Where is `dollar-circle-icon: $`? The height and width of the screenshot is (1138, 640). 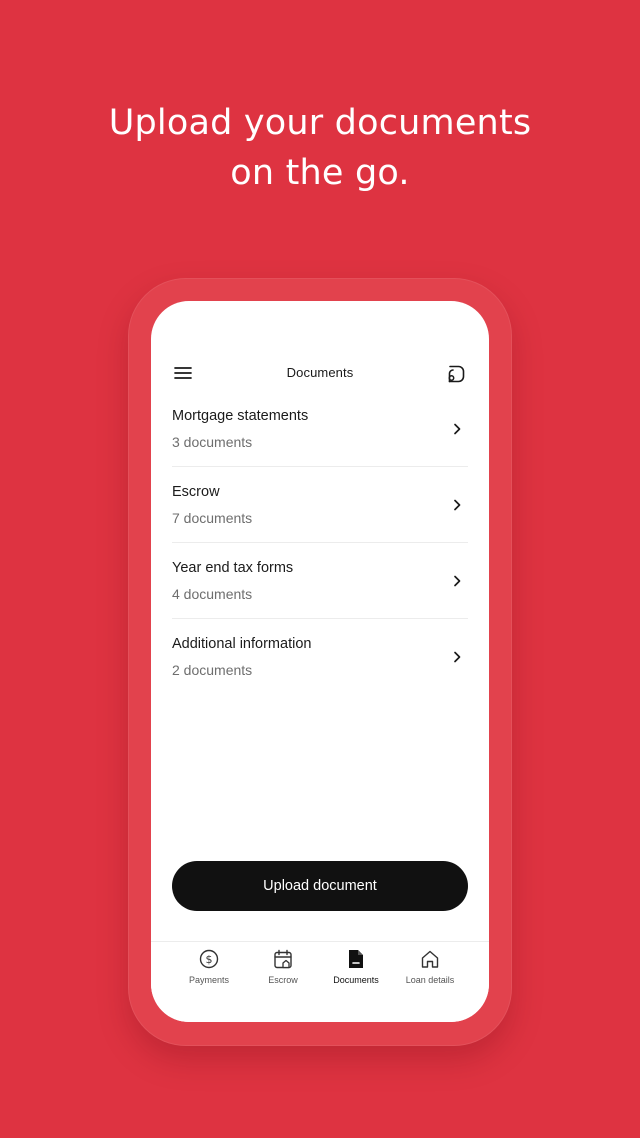 dollar-circle-icon: $ is located at coordinates (209, 959).